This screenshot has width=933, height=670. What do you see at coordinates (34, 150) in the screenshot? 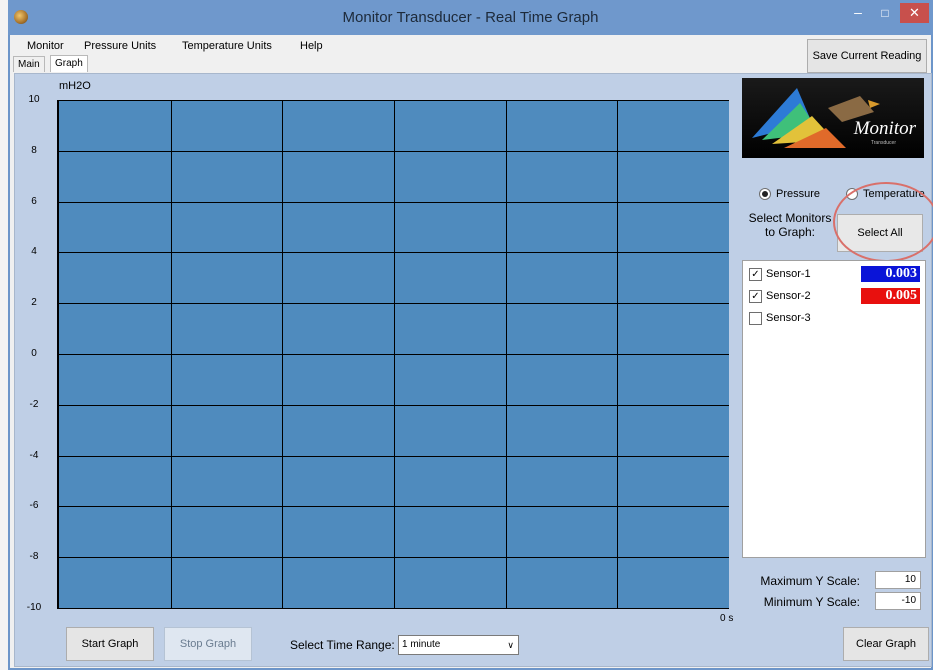
I see `y-tick-label: 8` at bounding box center [34, 150].